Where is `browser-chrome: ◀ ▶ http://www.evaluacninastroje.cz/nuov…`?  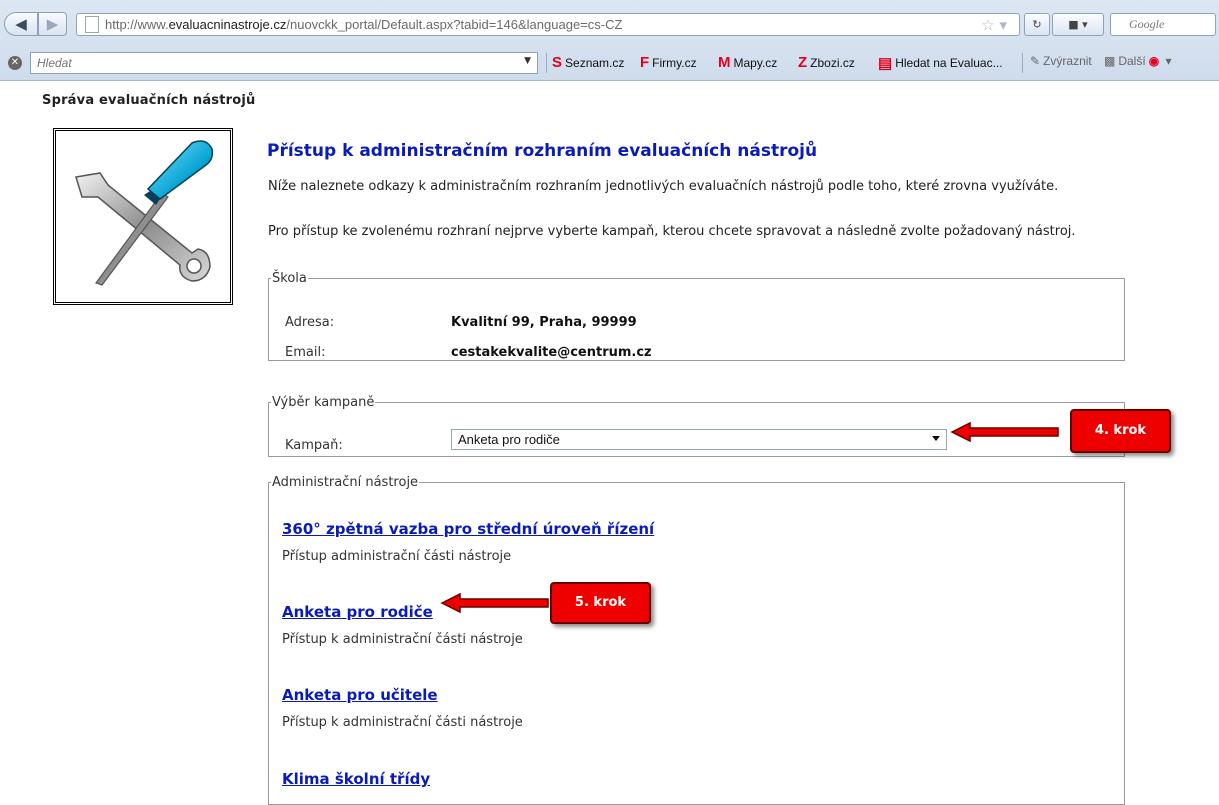 browser-chrome: ◀ ▶ http://www.evaluacninastroje.cz/nuov… is located at coordinates (609, 40).